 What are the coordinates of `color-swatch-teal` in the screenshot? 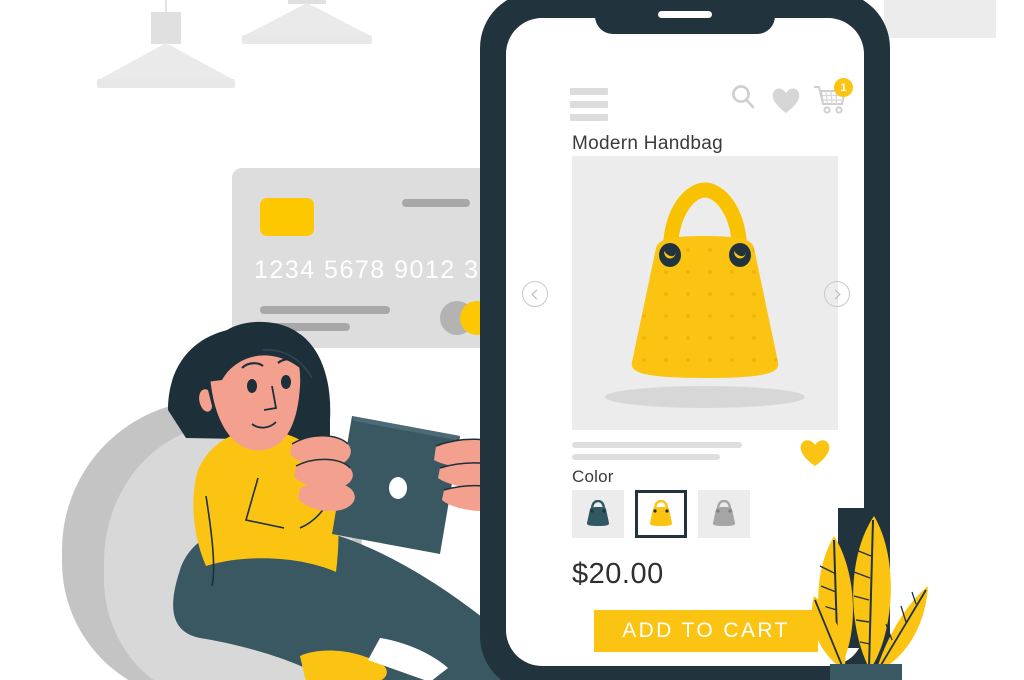 It's located at (598, 514).